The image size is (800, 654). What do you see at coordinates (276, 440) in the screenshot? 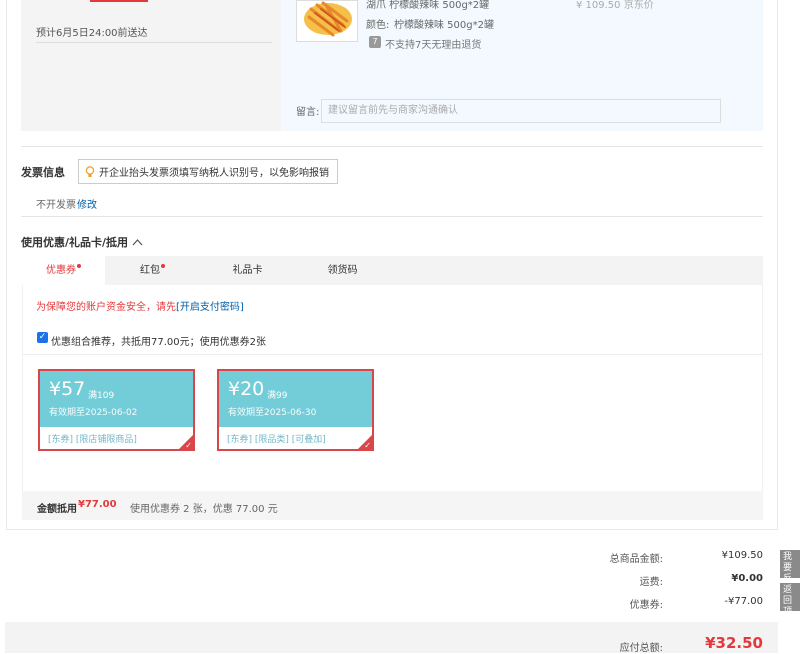
I see `coupon-tags: [东券] [限品类] [可叠加]` at bounding box center [276, 440].